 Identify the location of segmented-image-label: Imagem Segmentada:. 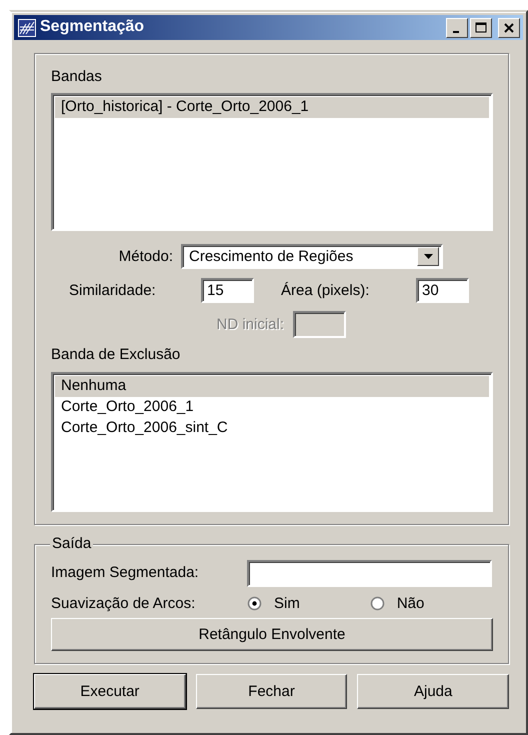
(125, 573).